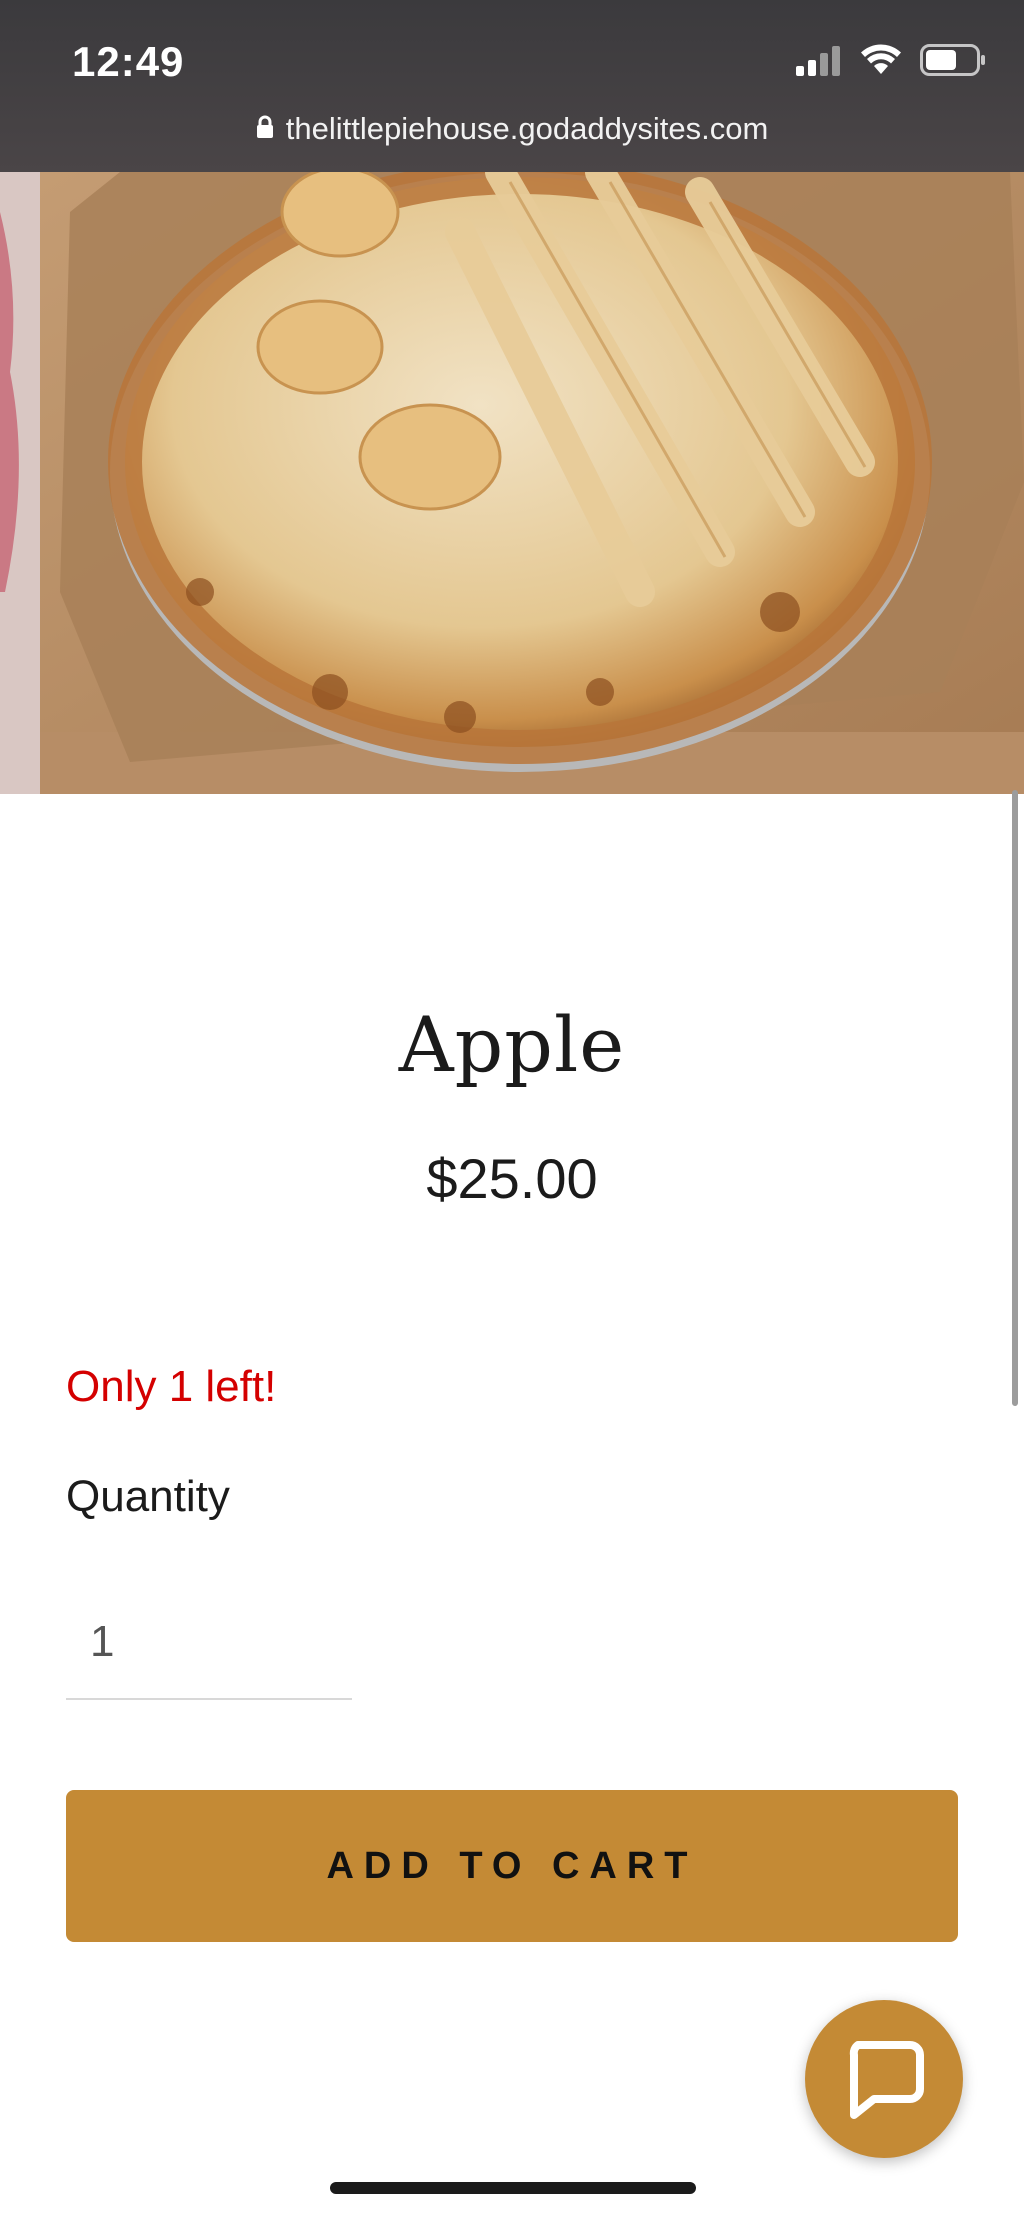  What do you see at coordinates (513, 2188) in the screenshot?
I see `home-indicator` at bounding box center [513, 2188].